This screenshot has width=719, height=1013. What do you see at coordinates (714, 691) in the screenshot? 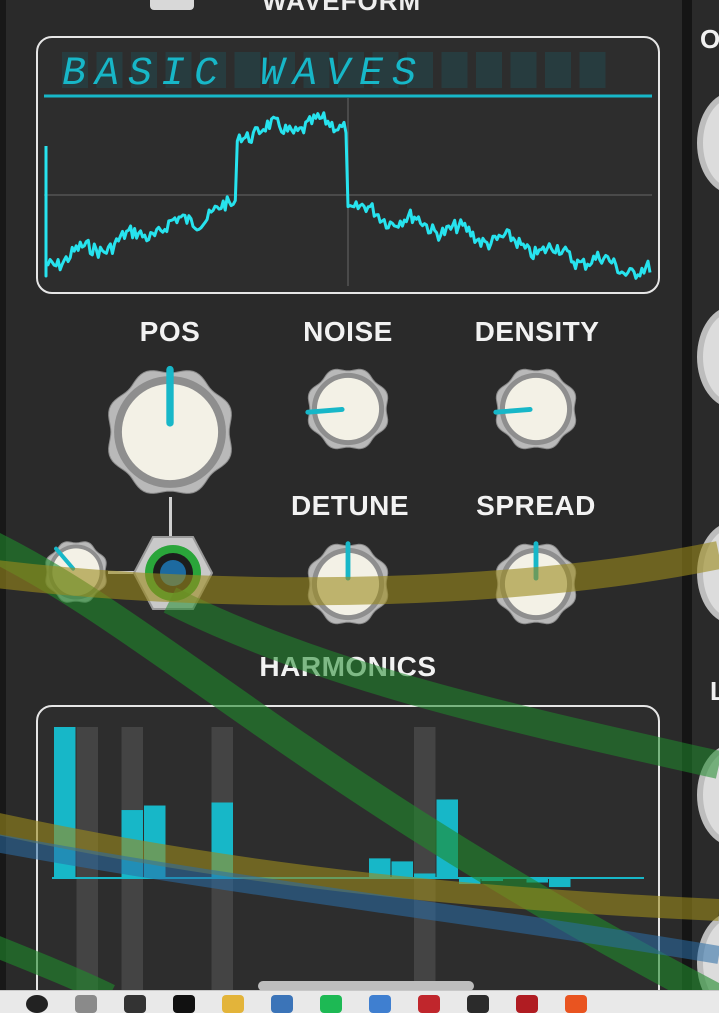
I see `right-panel-letter-l: L` at bounding box center [714, 691].